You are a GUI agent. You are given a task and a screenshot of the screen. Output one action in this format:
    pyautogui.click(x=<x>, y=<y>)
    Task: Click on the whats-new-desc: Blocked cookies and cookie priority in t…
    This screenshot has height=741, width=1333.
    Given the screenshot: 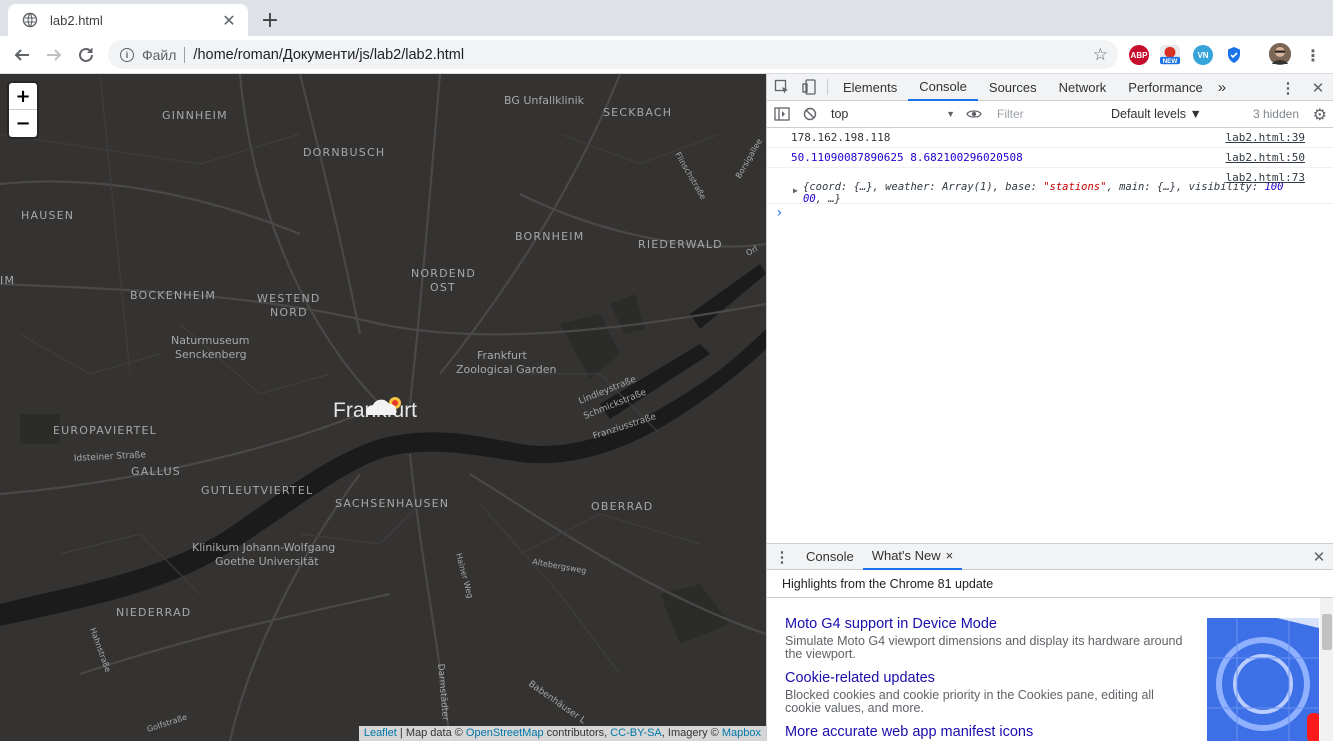 What is the action you would take?
    pyautogui.click(x=969, y=701)
    